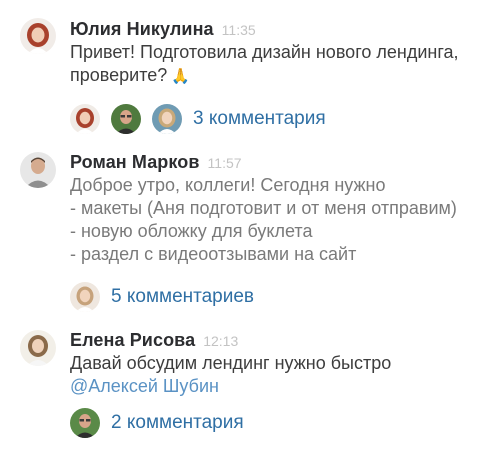 Image resolution: width=500 pixels, height=465 pixels. I want to click on user-mention-link: @Алексей Шубин, so click(230, 386).